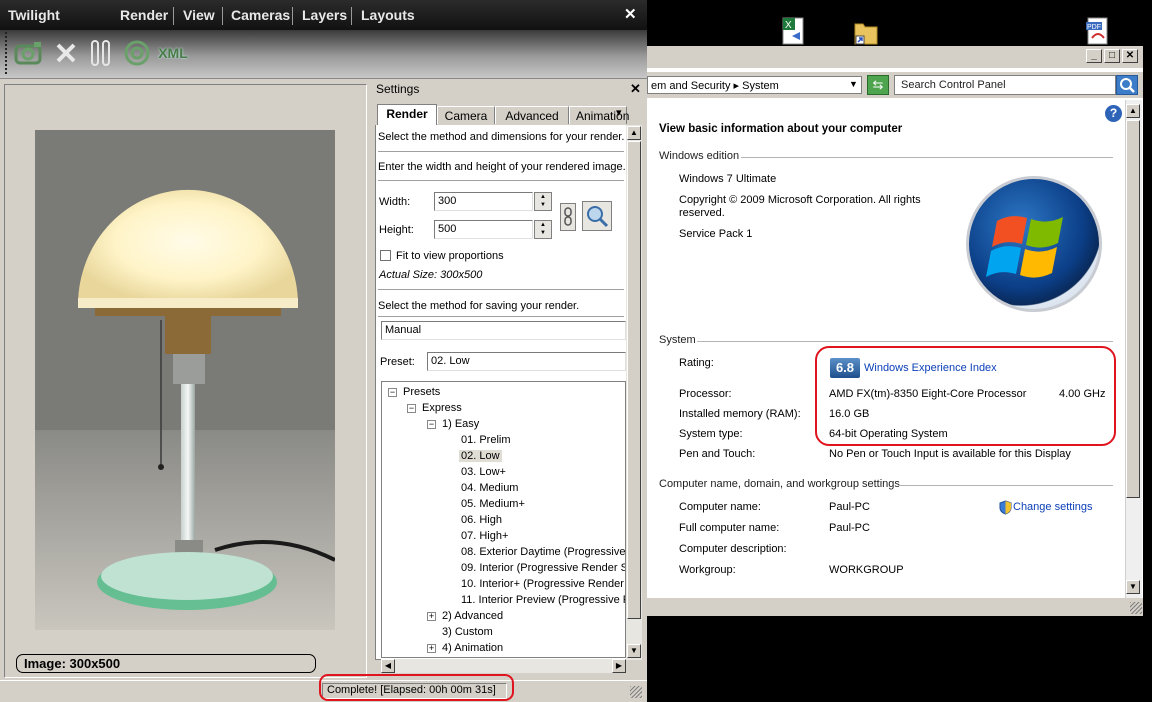  I want to click on tree-node-preset: 04. Medium, so click(489, 488).